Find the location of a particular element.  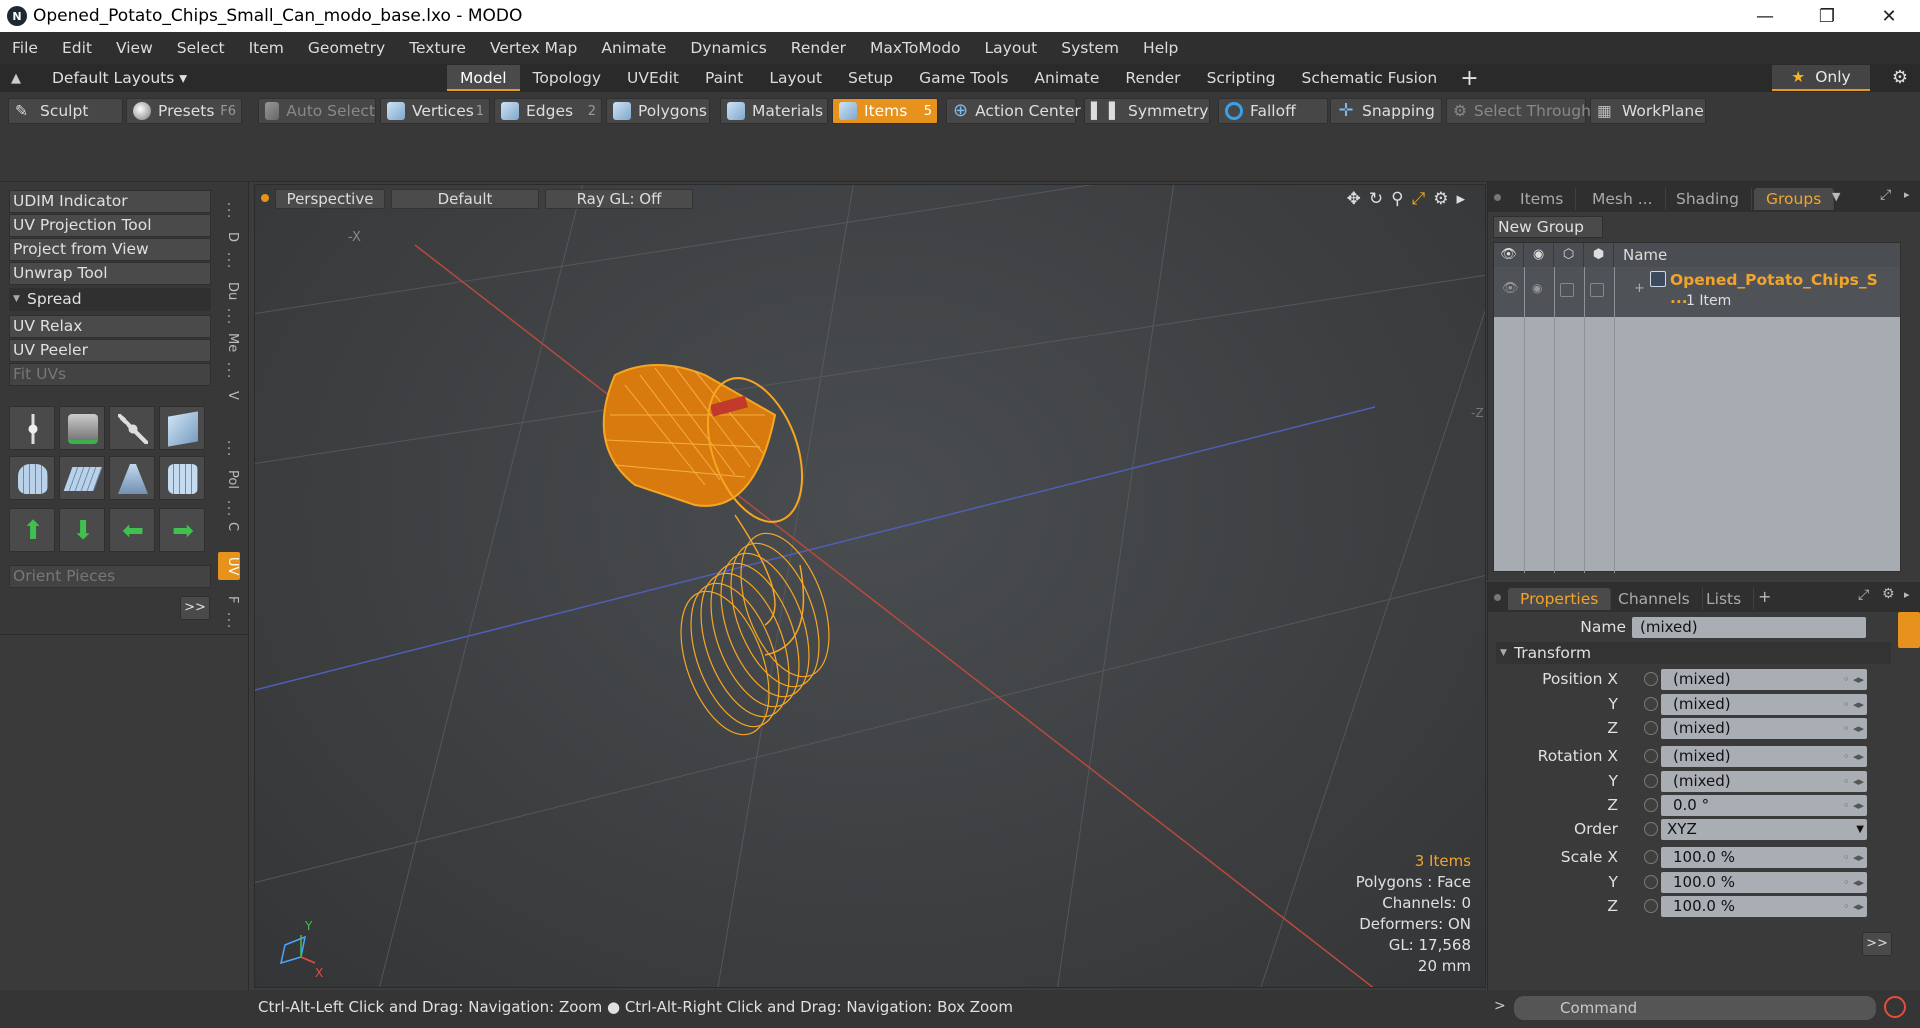

transform-section: Transform is located at coordinates (1693, 653).